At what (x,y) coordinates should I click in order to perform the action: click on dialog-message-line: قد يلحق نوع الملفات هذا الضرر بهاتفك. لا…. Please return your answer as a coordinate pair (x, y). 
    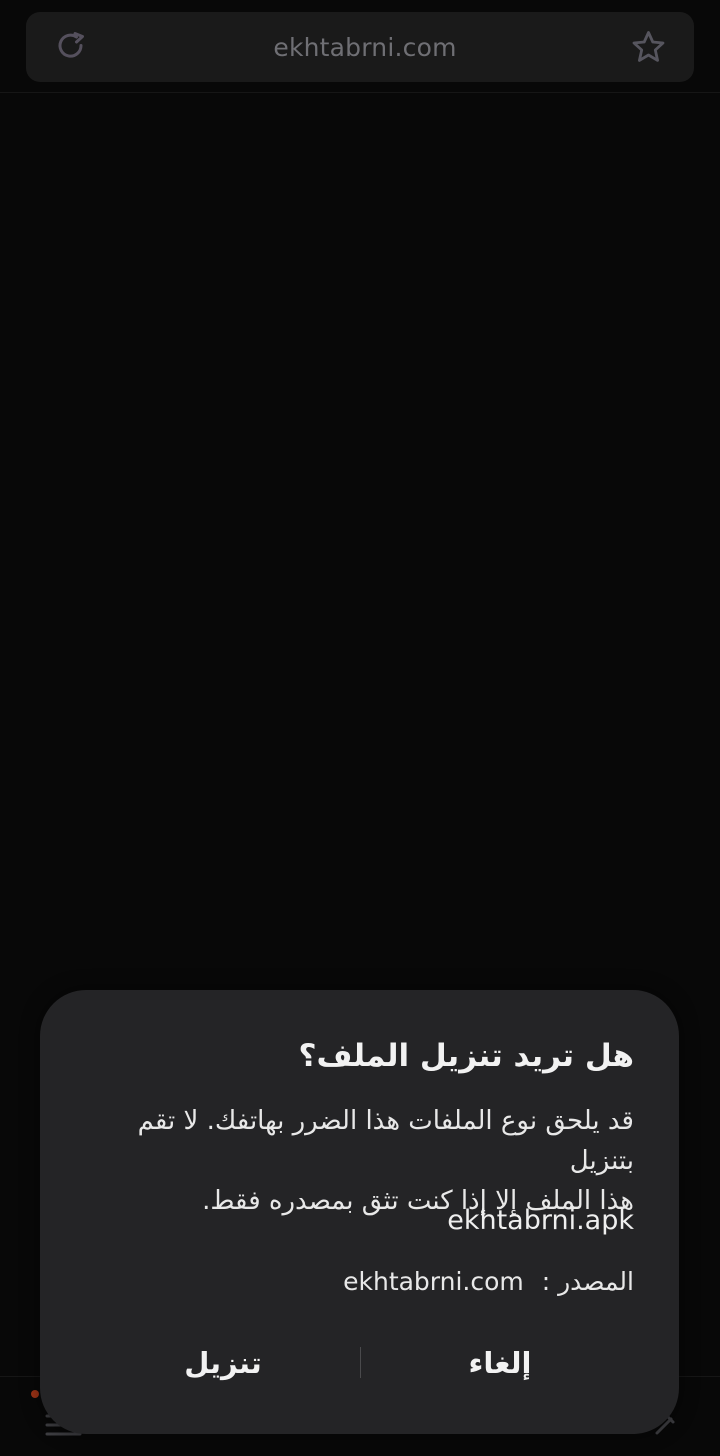
    Looking at the image, I should click on (385, 1141).